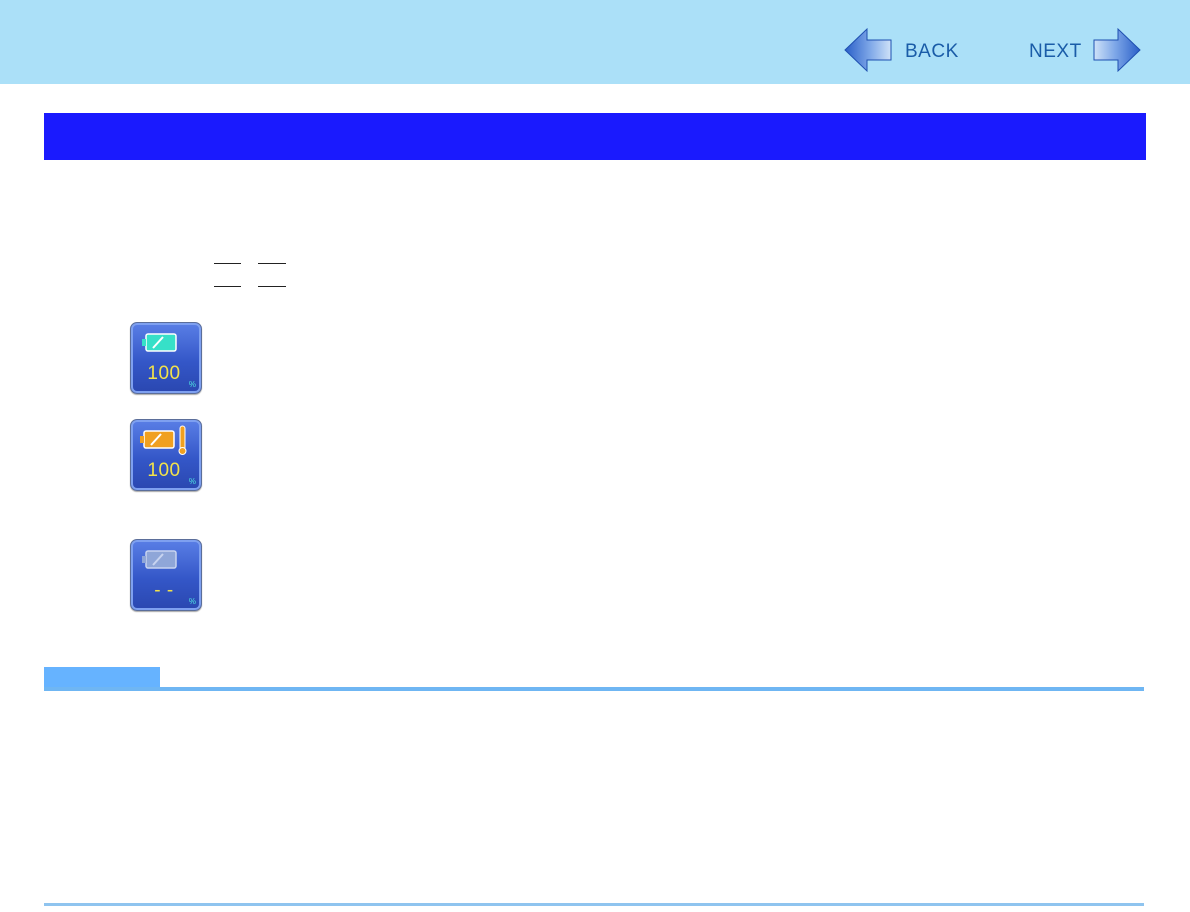 The height and width of the screenshot is (912, 1190). I want to click on back-label: BACK, so click(932, 51).